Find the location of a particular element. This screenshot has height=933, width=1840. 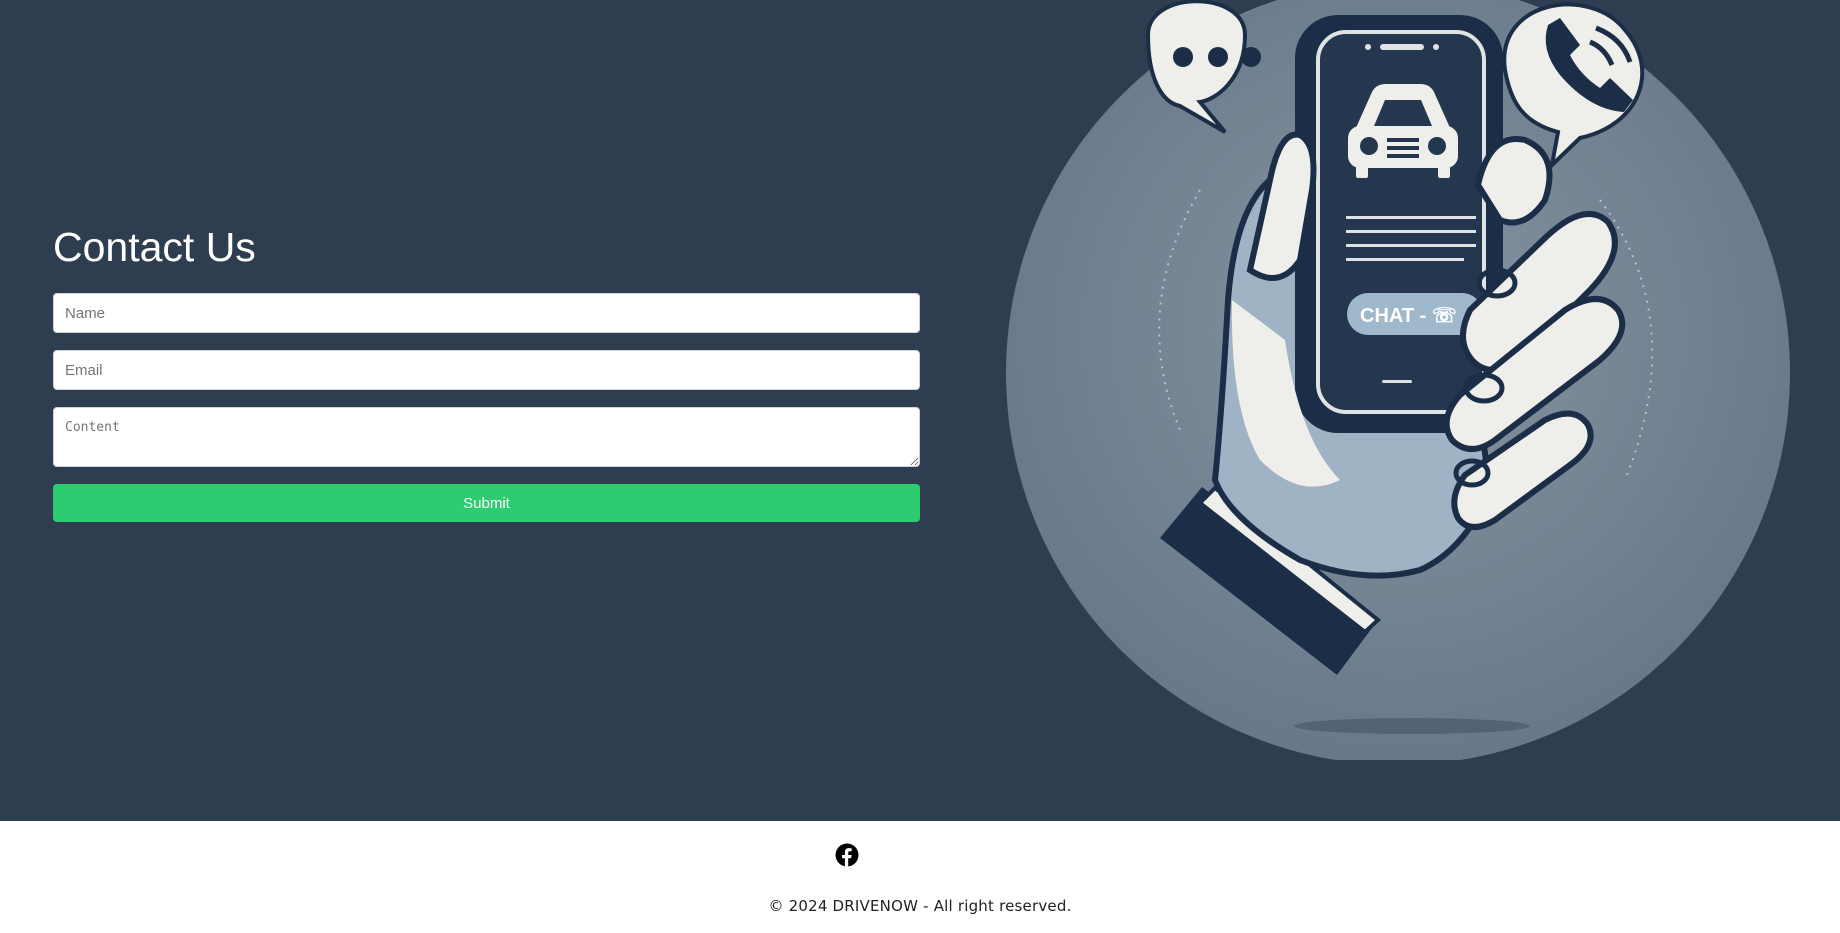

phone-device: CHAT - ☏ is located at coordinates (1399, 224).